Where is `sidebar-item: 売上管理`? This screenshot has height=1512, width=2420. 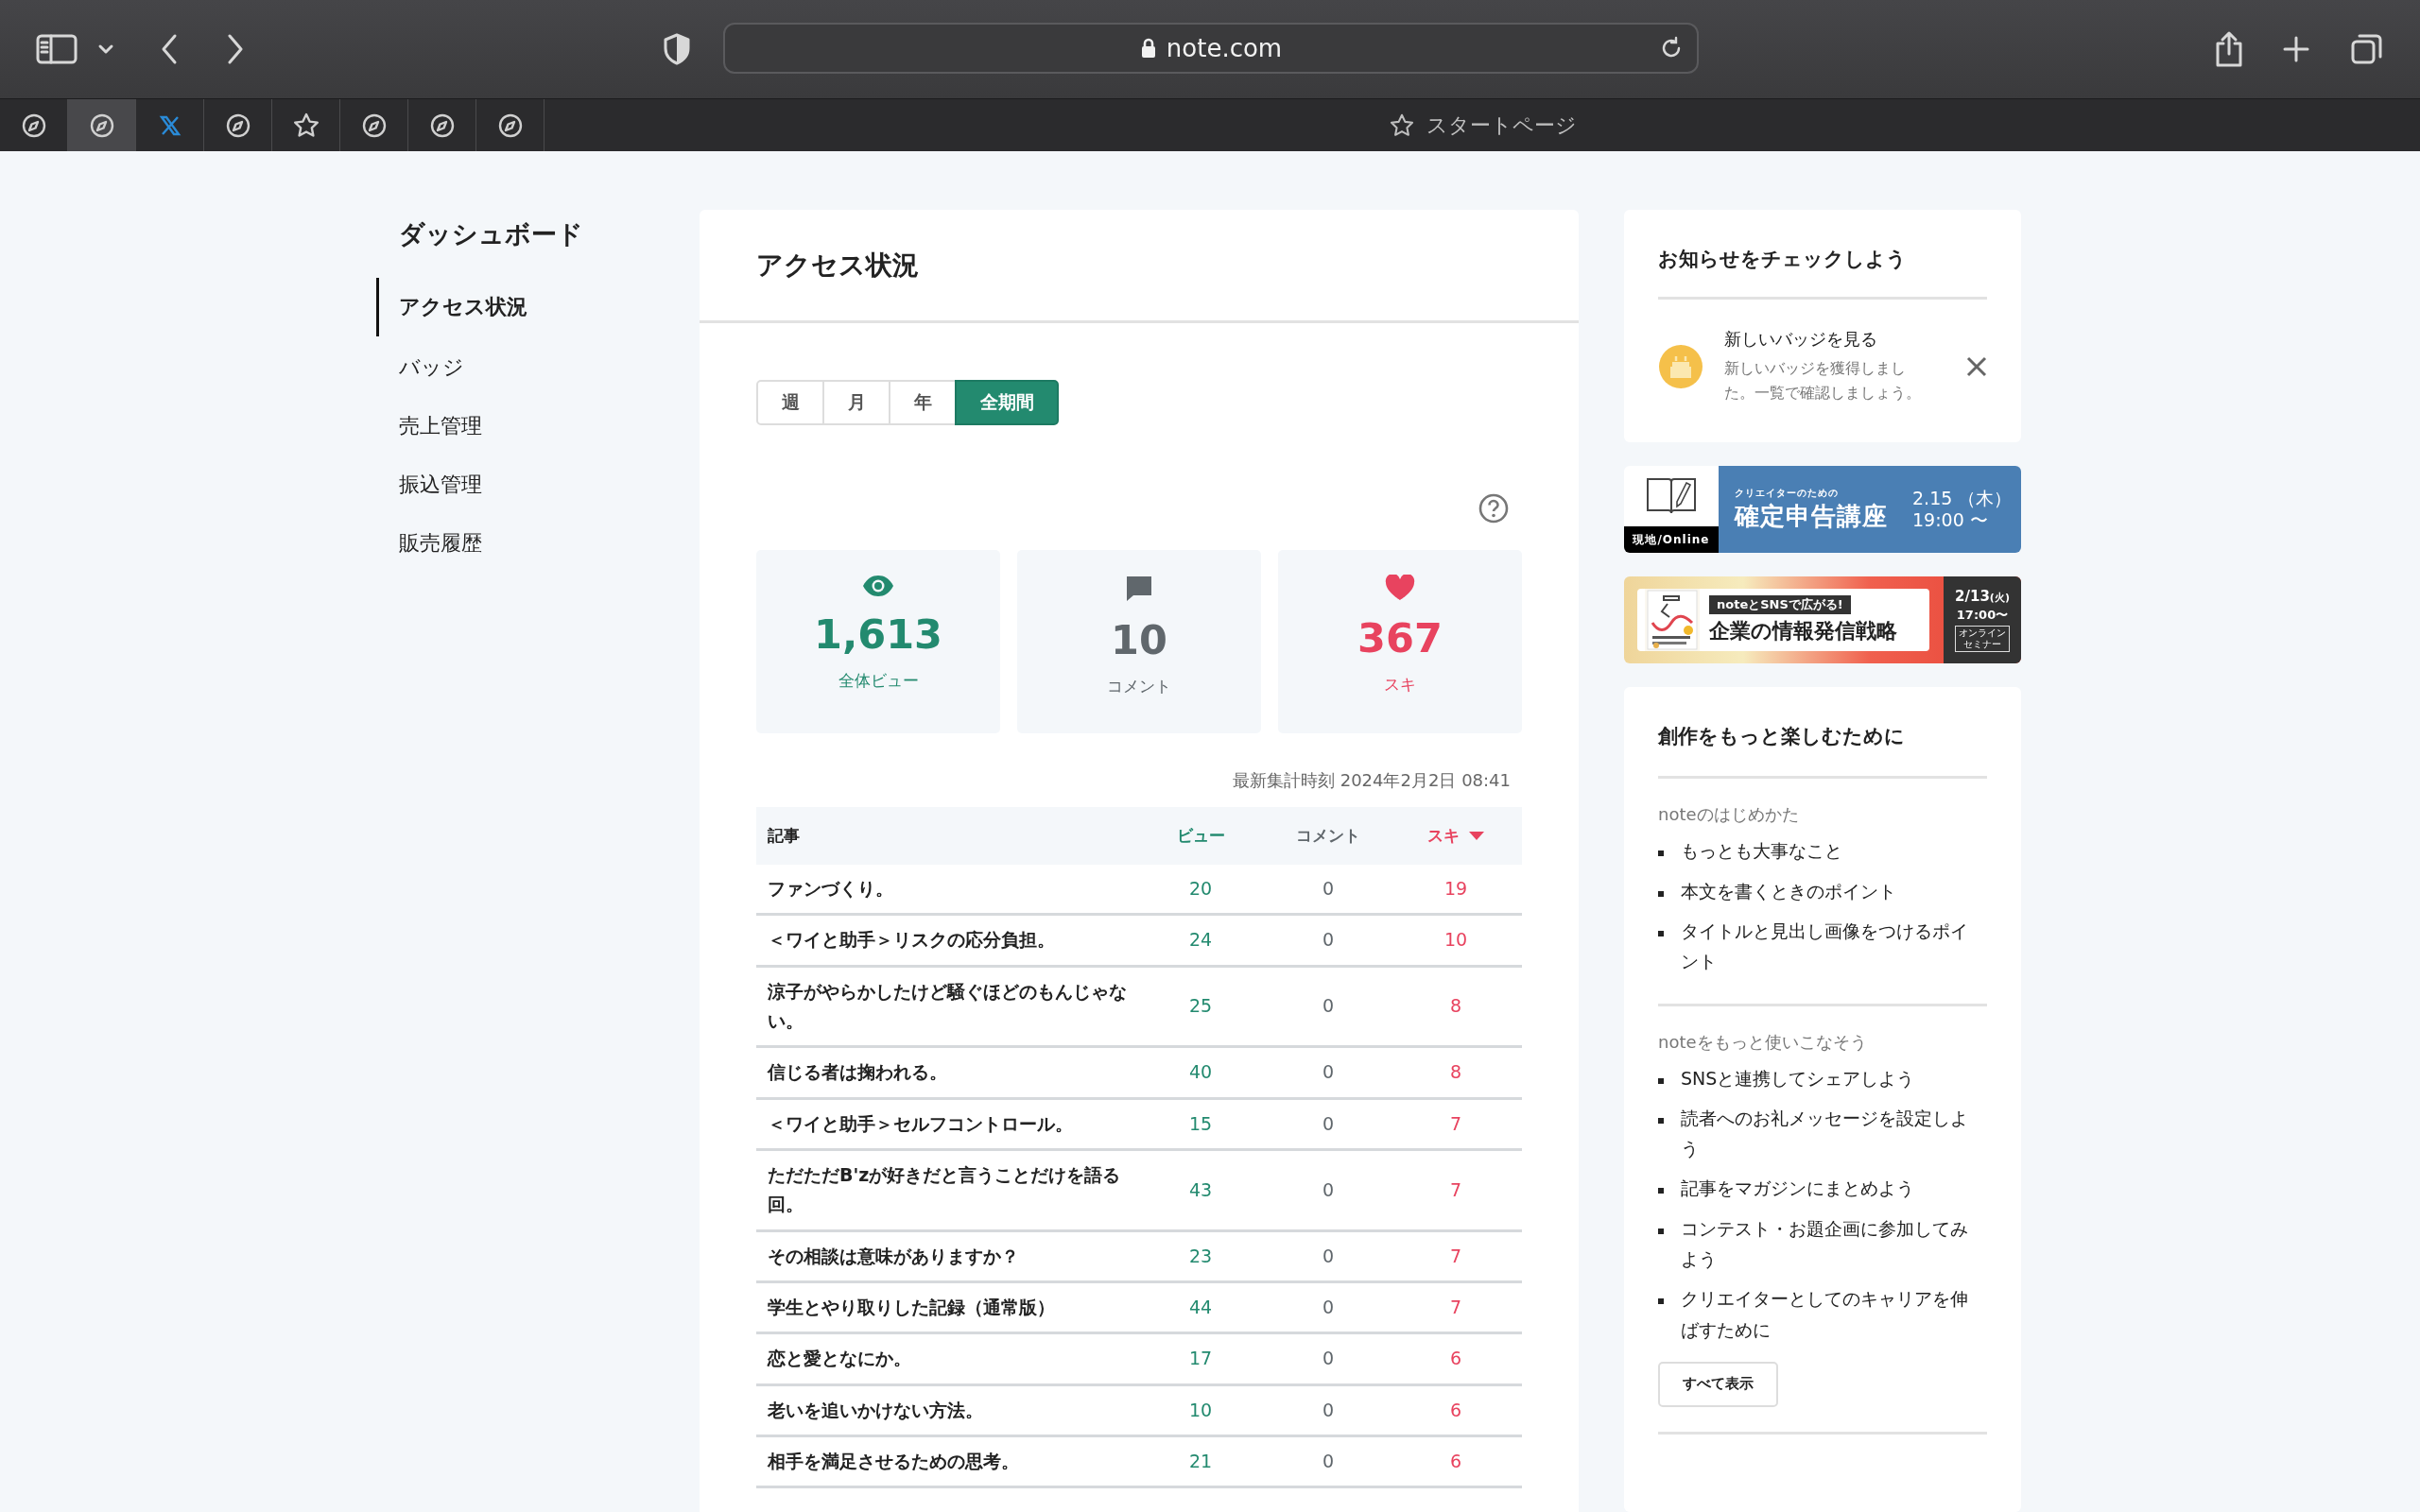
sidebar-item: 売上管理 is located at coordinates (538, 426).